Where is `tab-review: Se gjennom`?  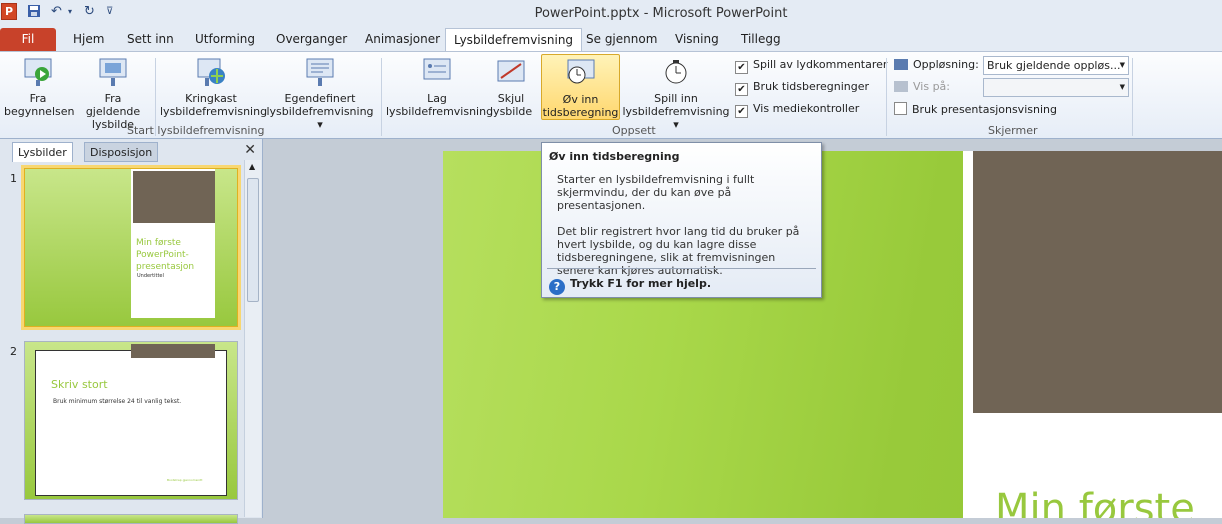 tab-review: Se gjennom is located at coordinates (621, 39).